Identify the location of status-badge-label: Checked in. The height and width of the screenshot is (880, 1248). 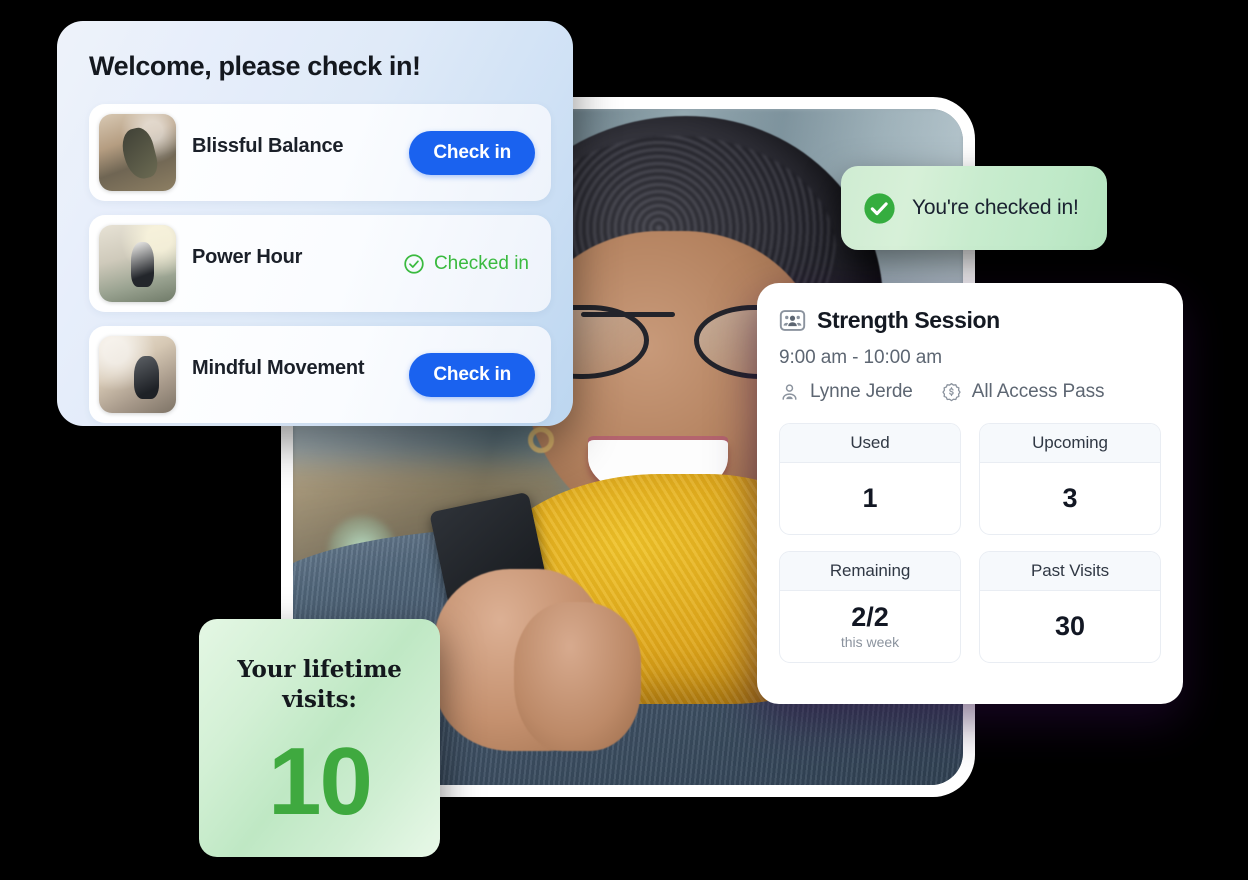
(481, 263).